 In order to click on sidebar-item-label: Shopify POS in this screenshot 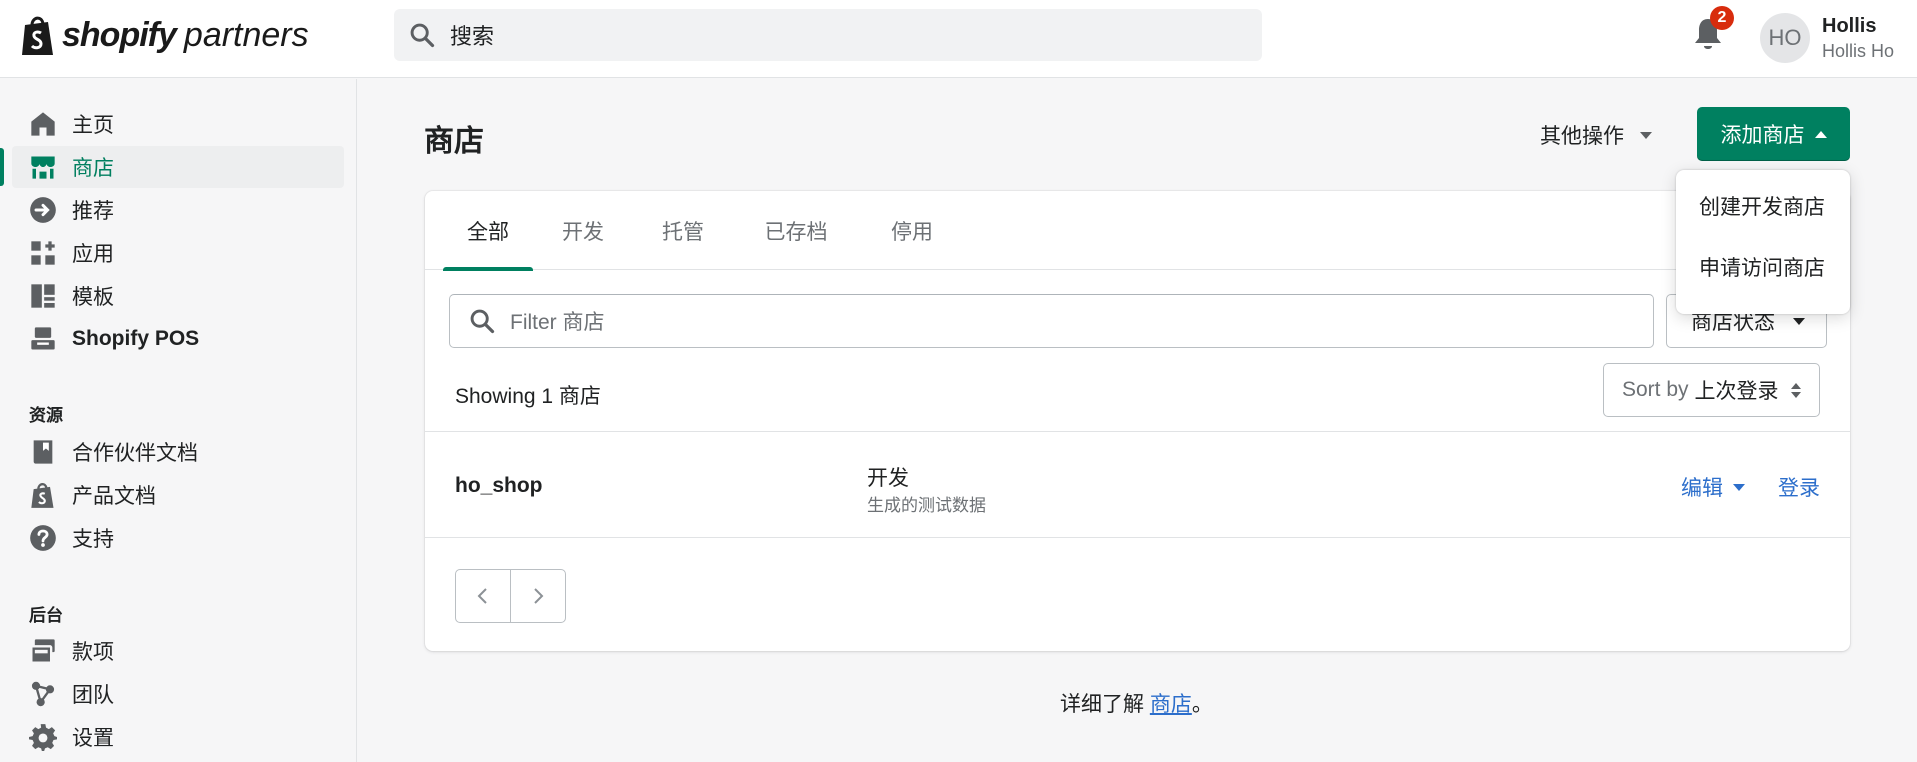, I will do `click(136, 338)`.